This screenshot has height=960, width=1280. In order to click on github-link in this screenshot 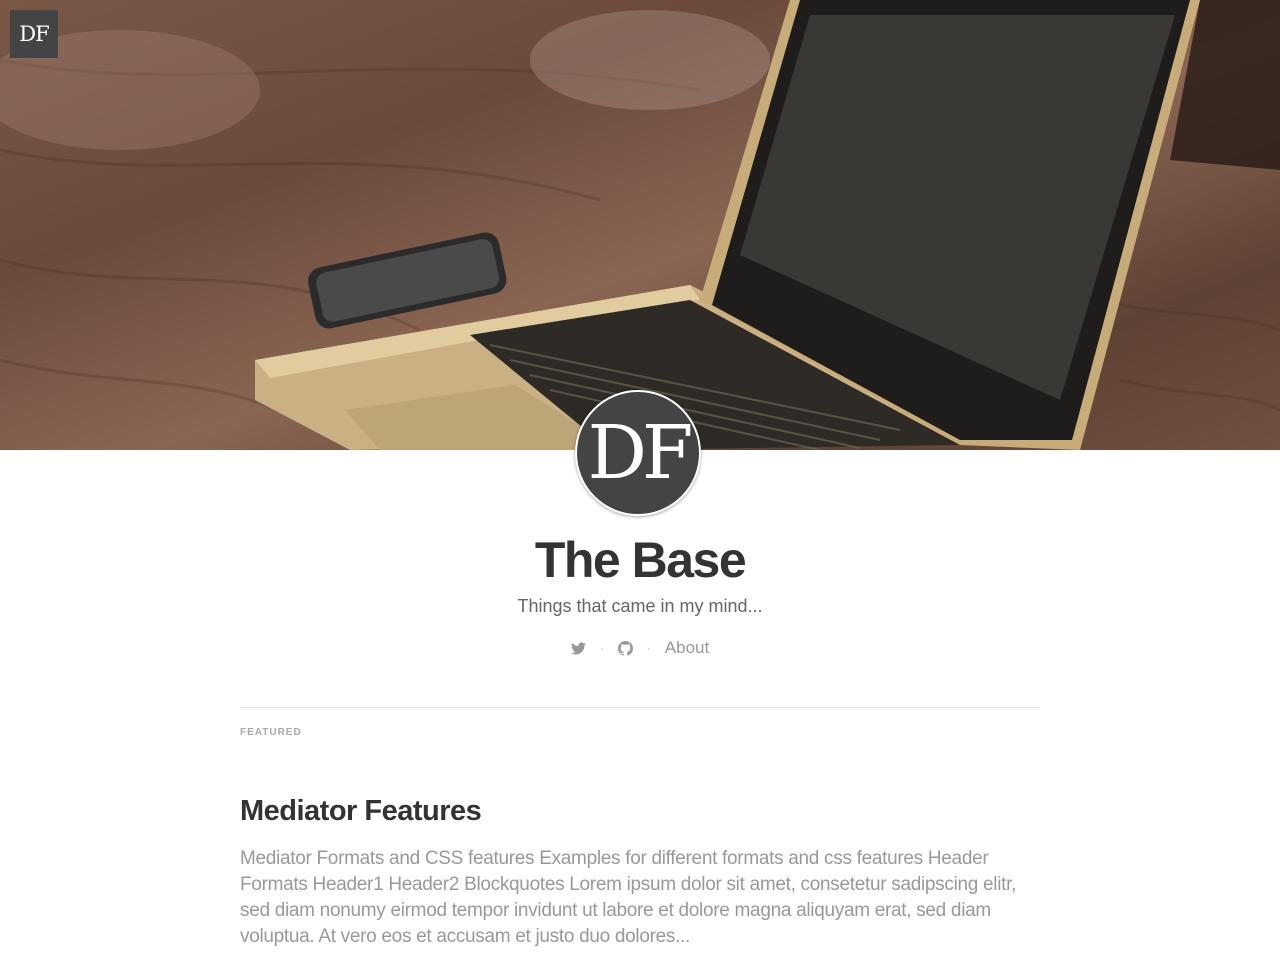, I will do `click(625, 648)`.